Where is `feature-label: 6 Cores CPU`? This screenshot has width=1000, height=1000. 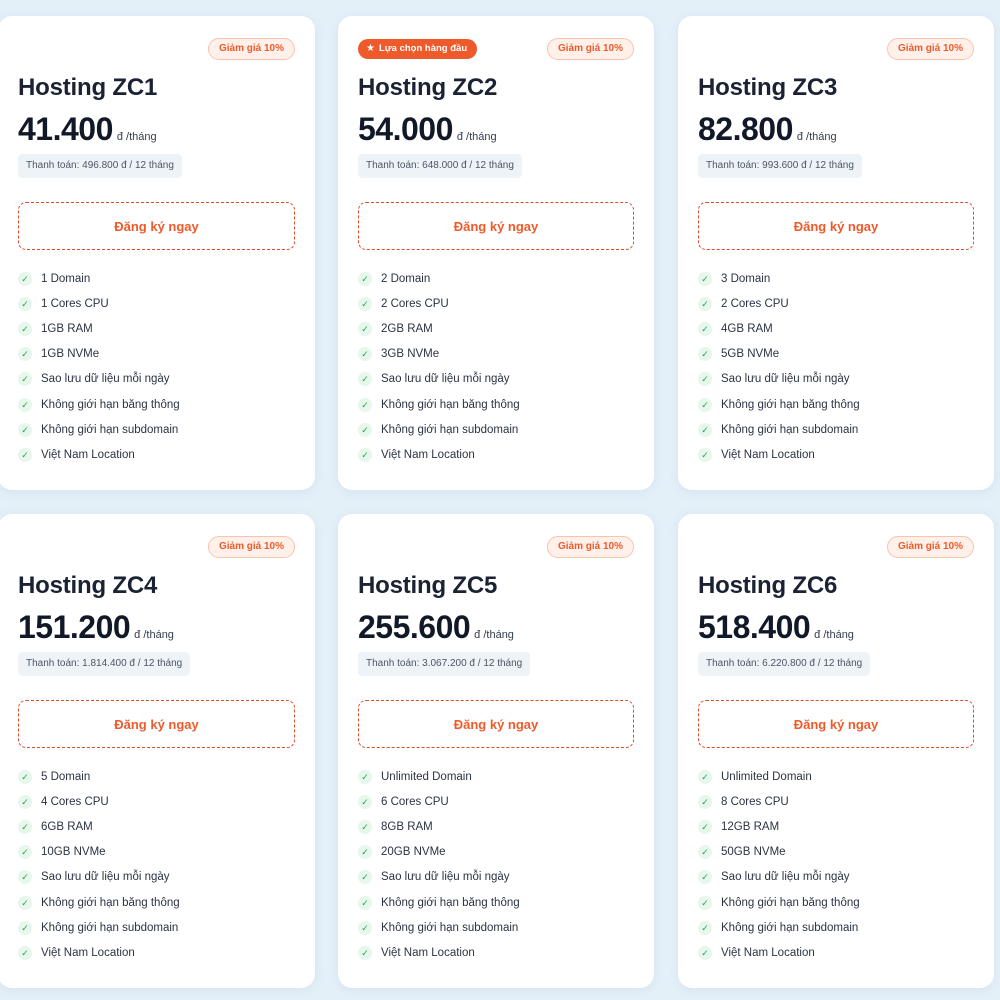 feature-label: 6 Cores CPU is located at coordinates (415, 801).